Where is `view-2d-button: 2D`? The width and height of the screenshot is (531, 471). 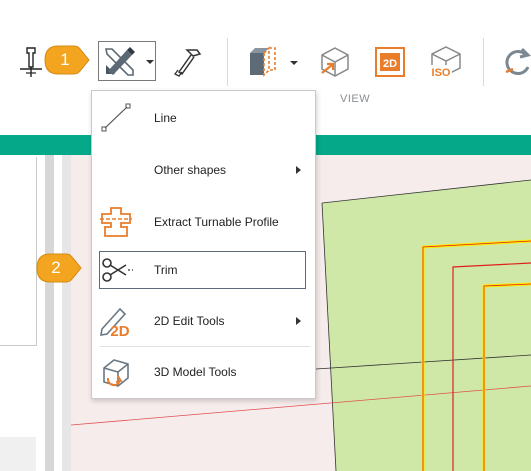 view-2d-button: 2D is located at coordinates (390, 62).